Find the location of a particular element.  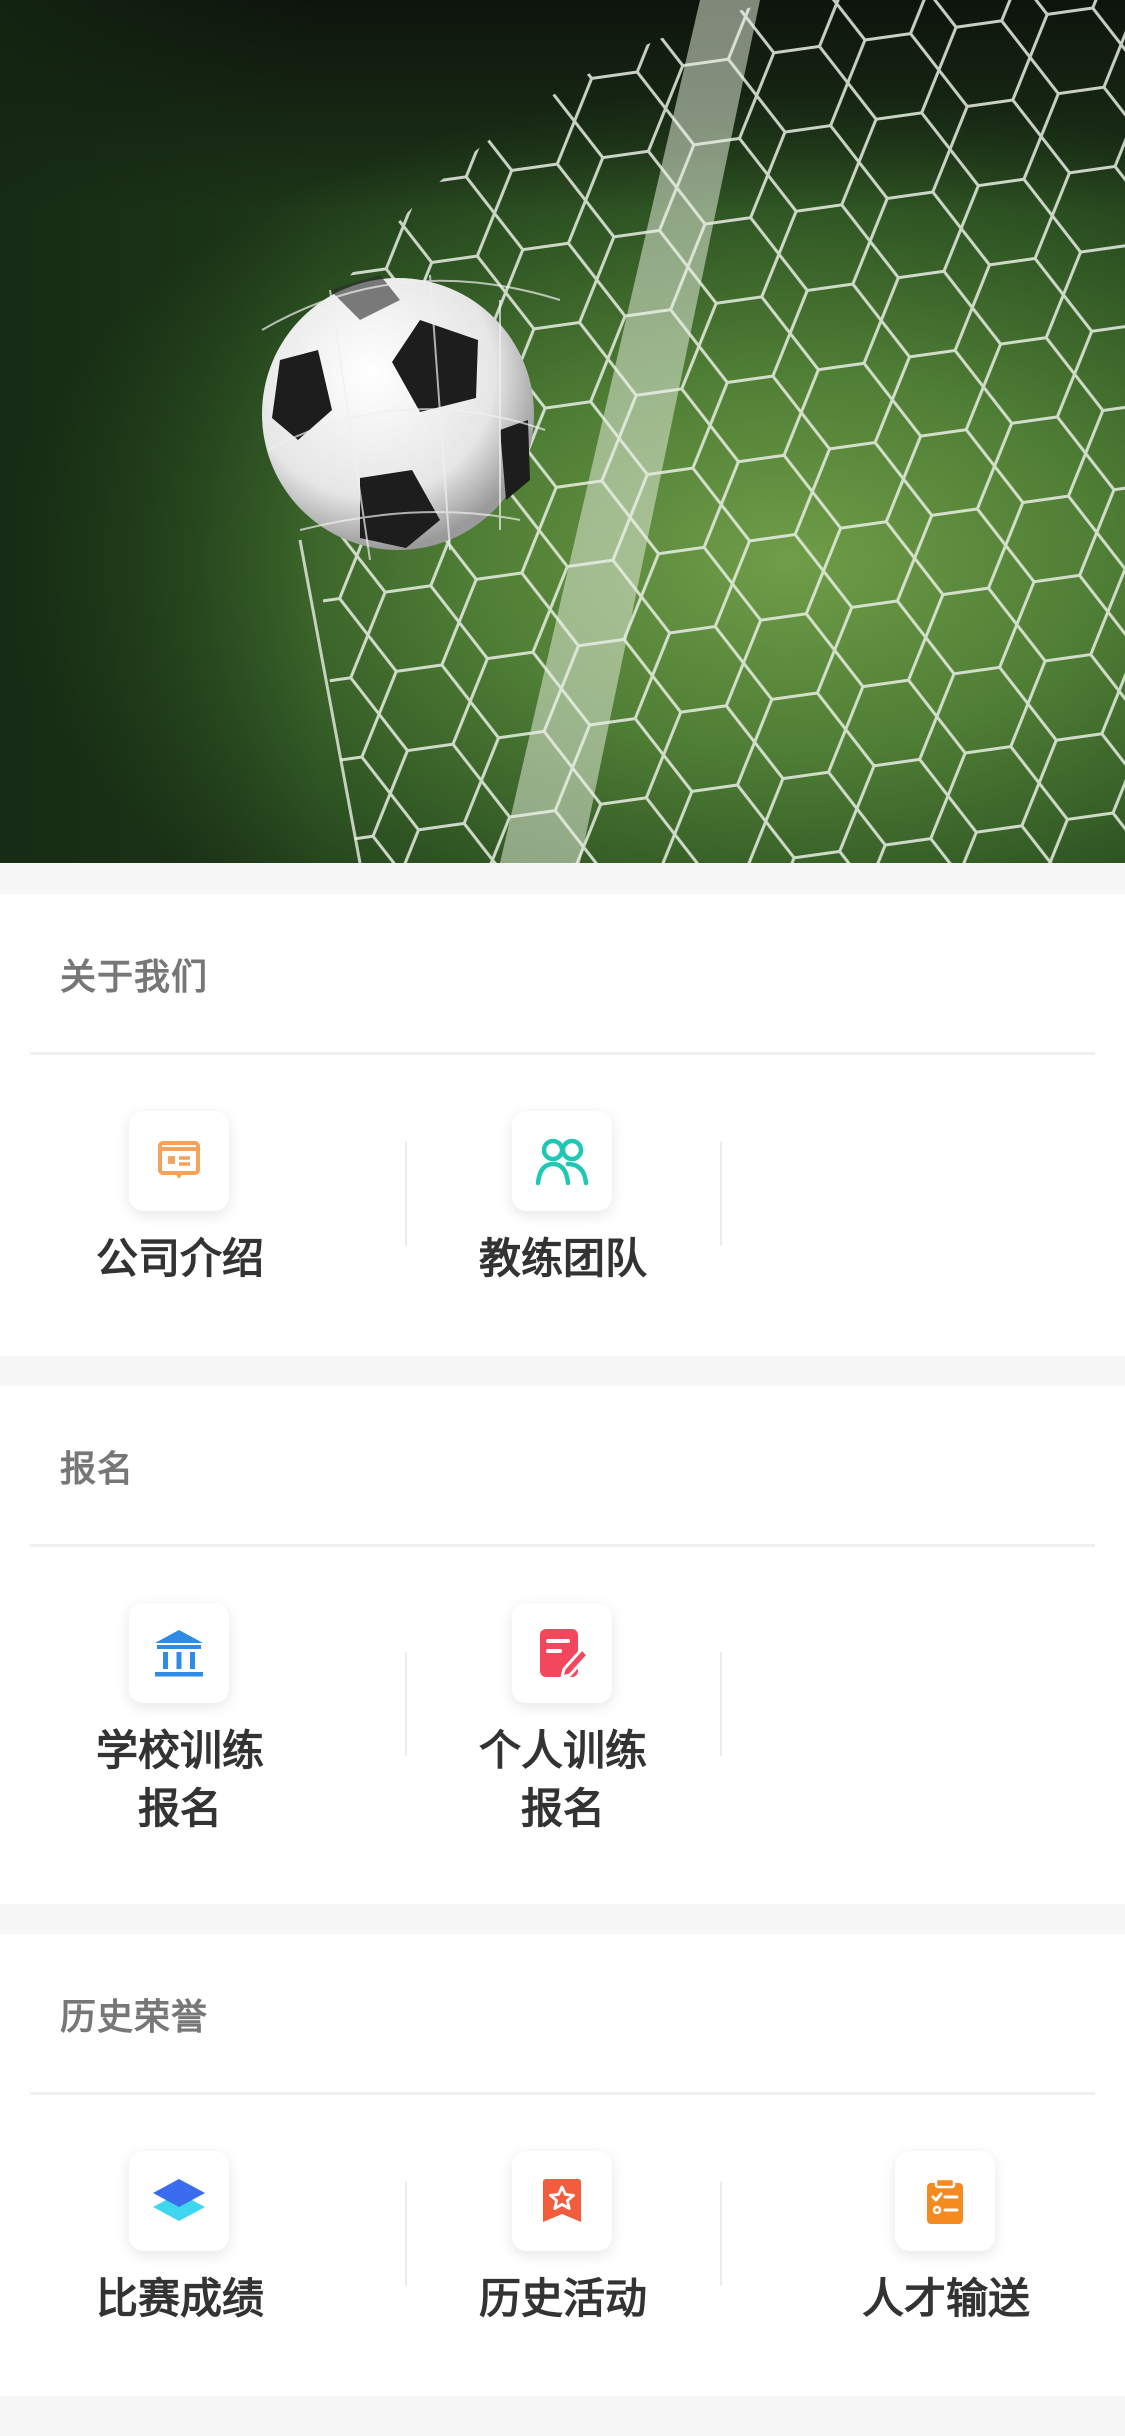

menu-item-label: 比赛成绩 is located at coordinates (179, 2298).